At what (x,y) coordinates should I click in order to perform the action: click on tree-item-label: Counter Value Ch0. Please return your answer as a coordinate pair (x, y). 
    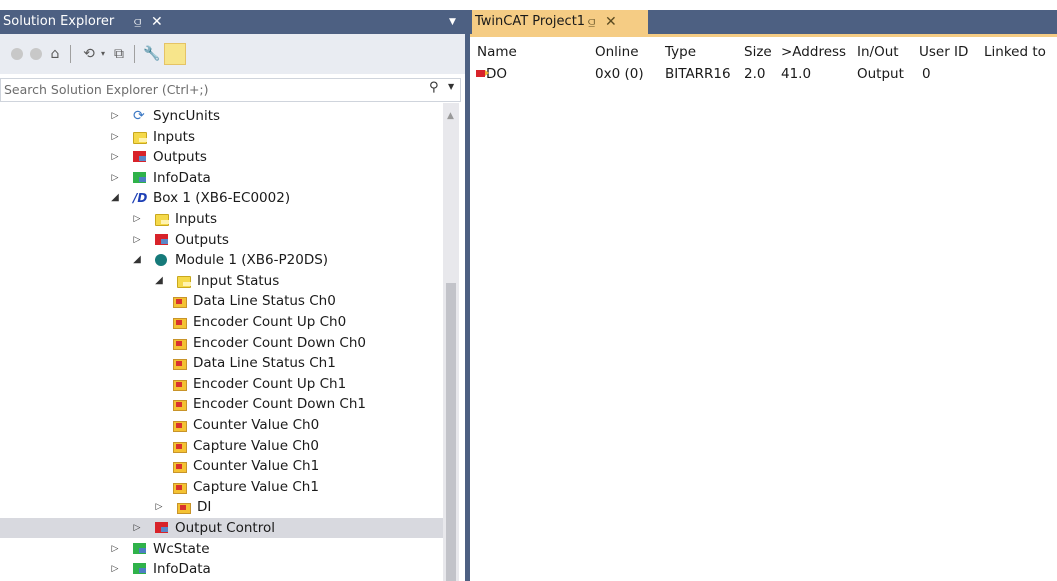
    Looking at the image, I should click on (256, 425).